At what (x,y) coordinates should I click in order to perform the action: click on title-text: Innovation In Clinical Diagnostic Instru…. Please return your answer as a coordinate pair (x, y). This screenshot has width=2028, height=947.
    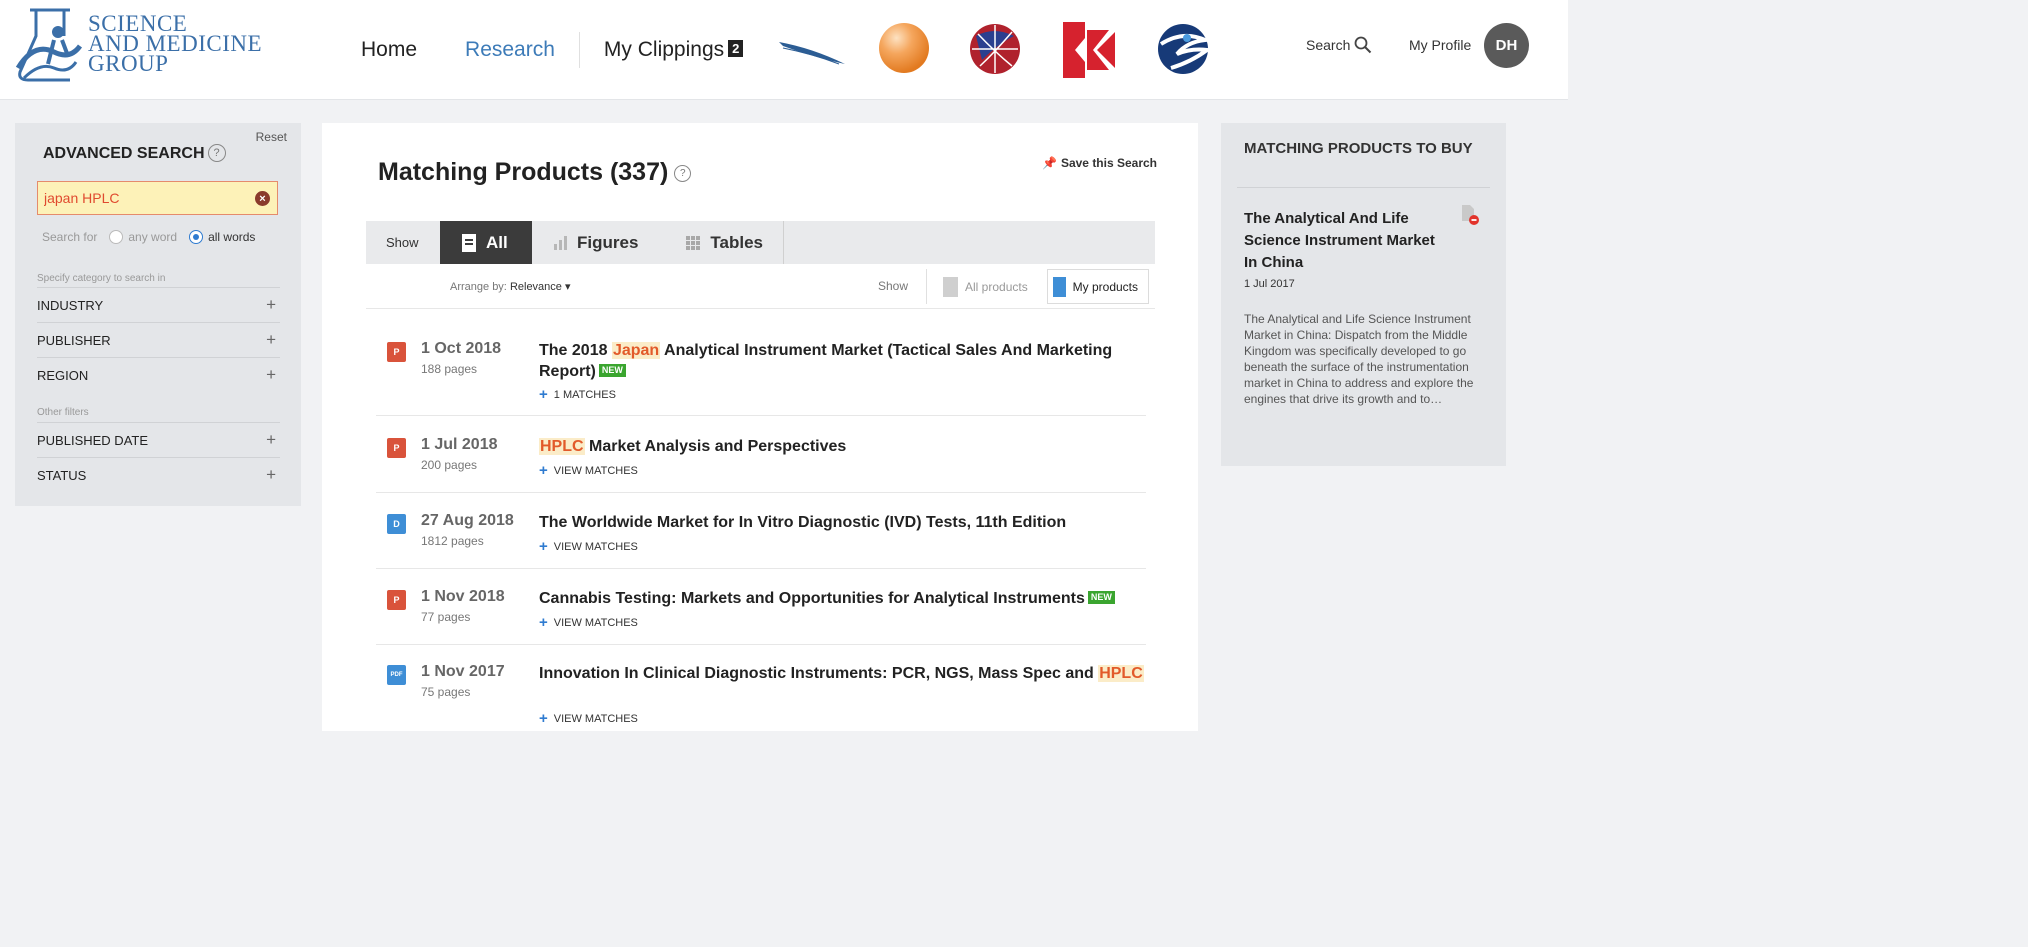
    Looking at the image, I should click on (819, 673).